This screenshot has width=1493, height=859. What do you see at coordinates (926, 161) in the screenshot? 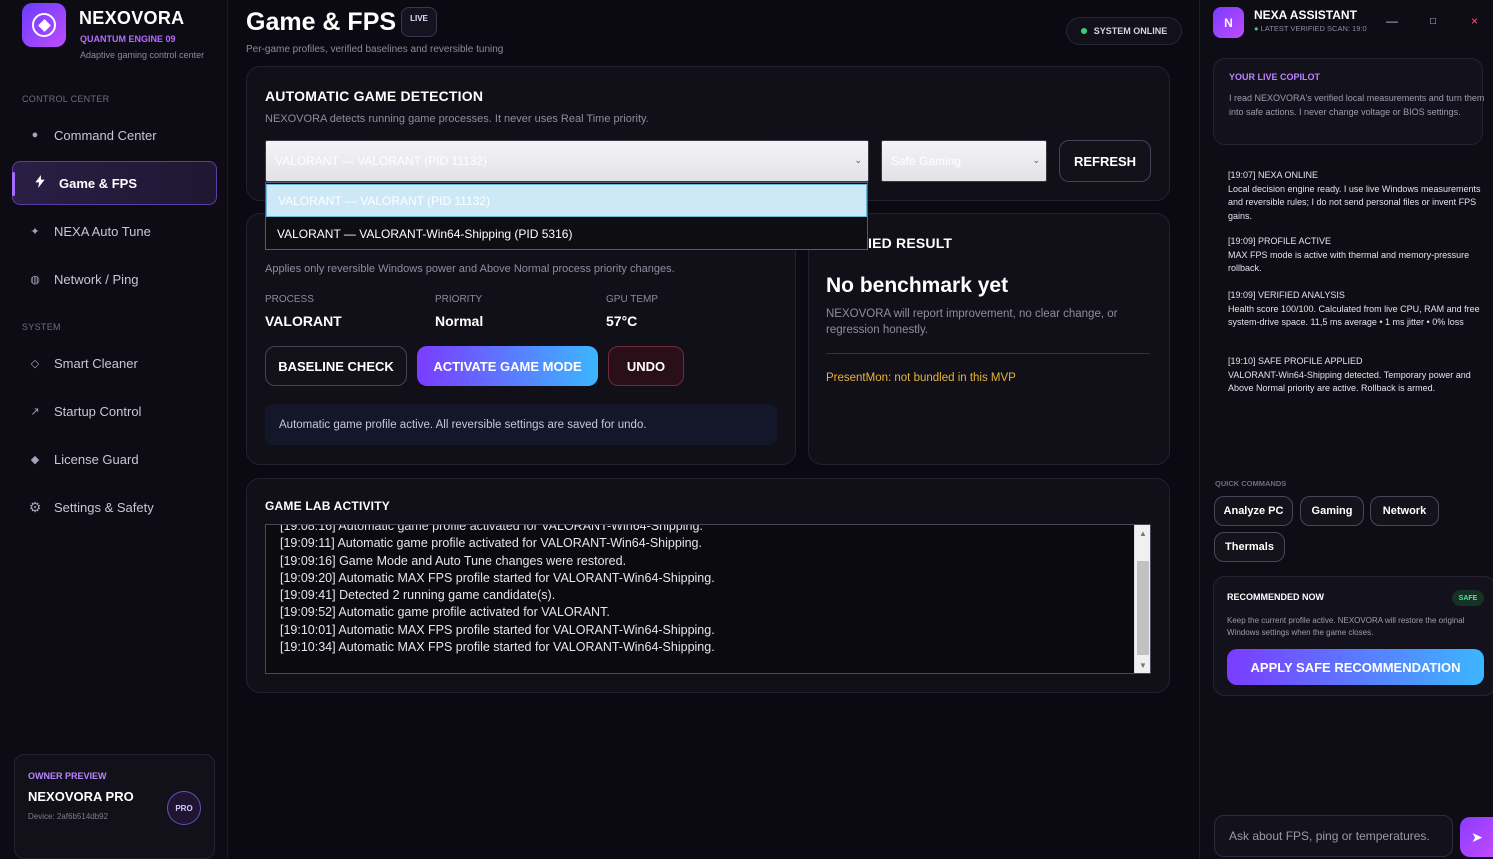
I see `mode-select-value: Safe Gaming` at bounding box center [926, 161].